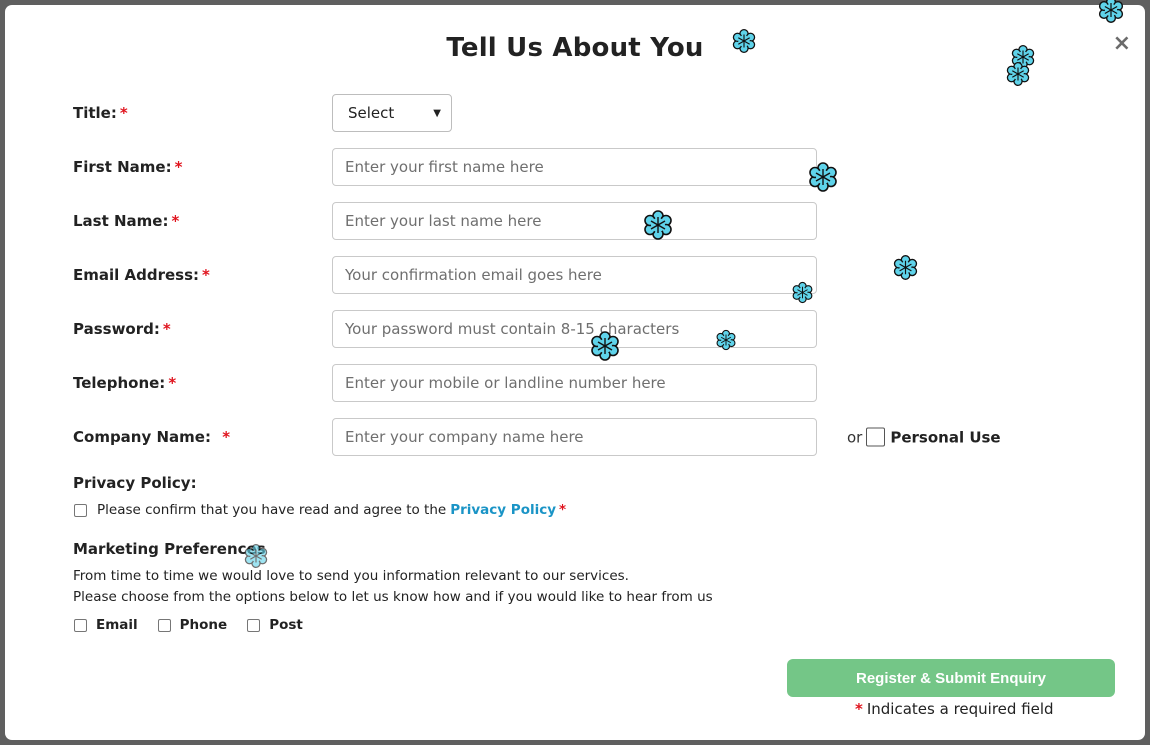 This screenshot has height=745, width=1150. I want to click on marketing-heading: Marketing Preferences, so click(169, 549).